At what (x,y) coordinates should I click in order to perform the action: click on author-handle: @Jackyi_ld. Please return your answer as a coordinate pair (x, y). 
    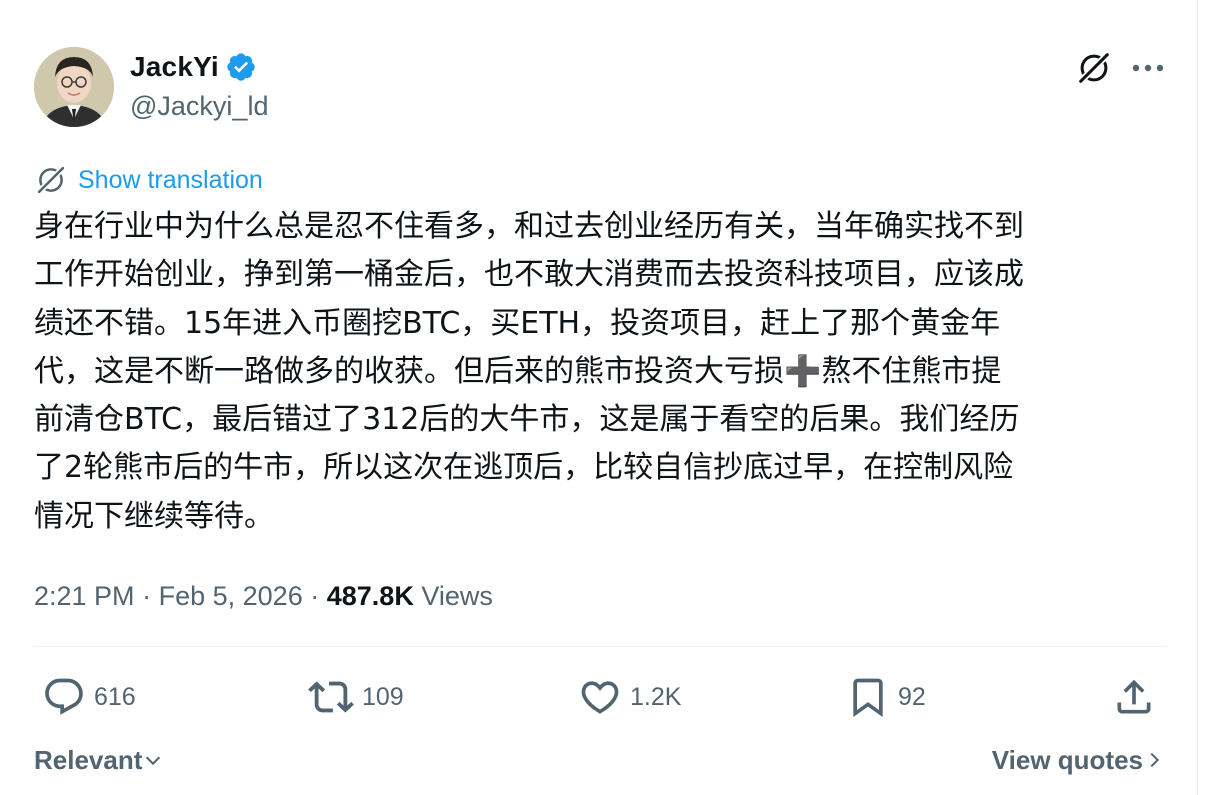
    Looking at the image, I should click on (199, 106).